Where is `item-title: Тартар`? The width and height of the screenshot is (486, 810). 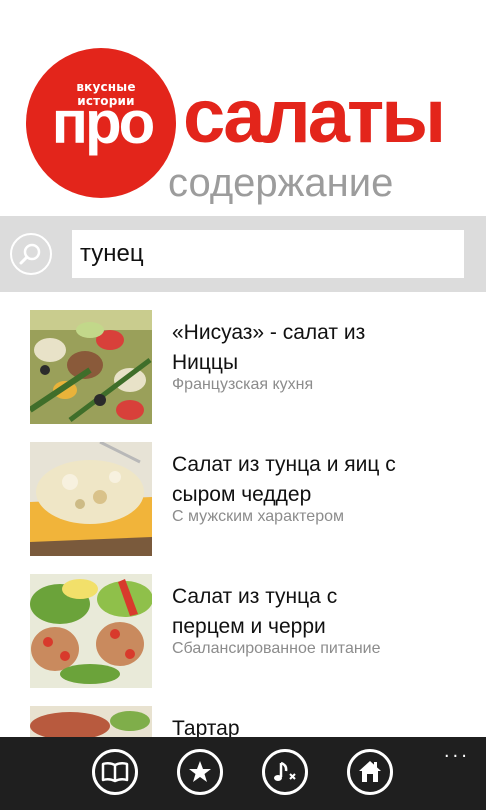 item-title: Тартар is located at coordinates (206, 727).